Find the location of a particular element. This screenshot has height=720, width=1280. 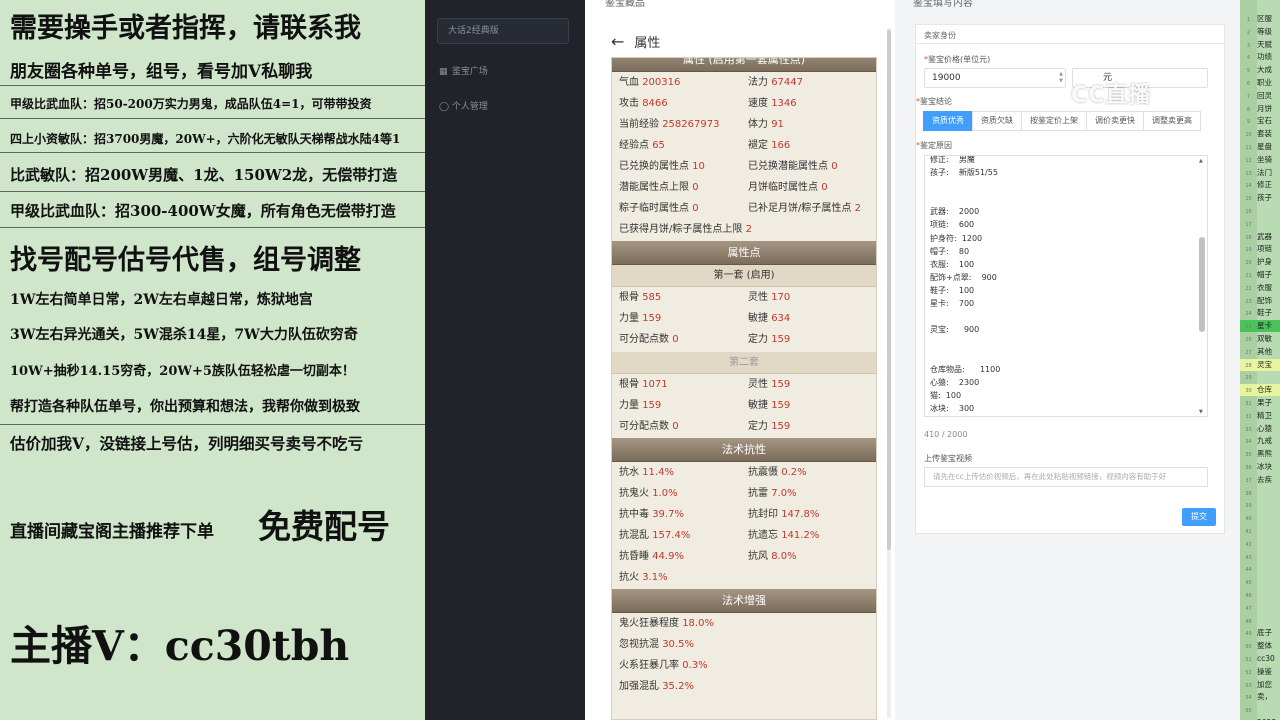

scrollbar is located at coordinates (889, 373).